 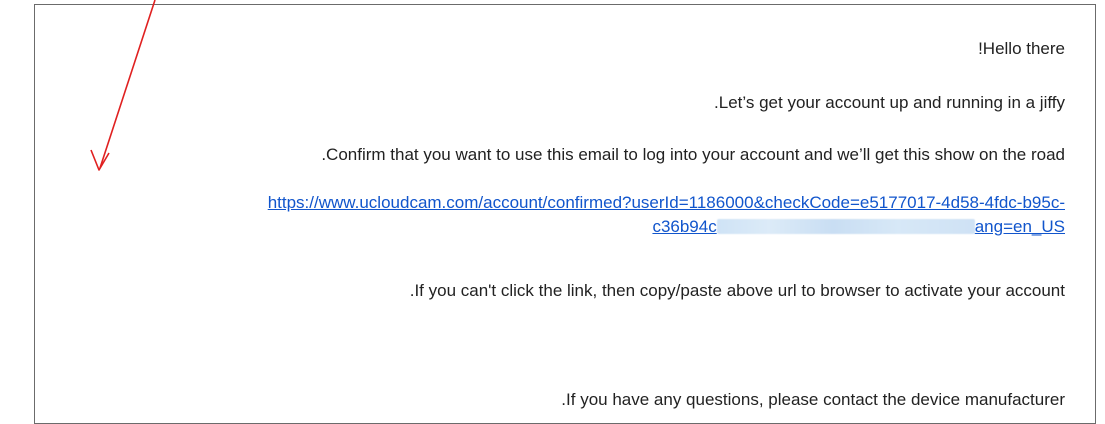 What do you see at coordinates (1021, 48) in the screenshot?
I see `greeting-text: !Hello there` at bounding box center [1021, 48].